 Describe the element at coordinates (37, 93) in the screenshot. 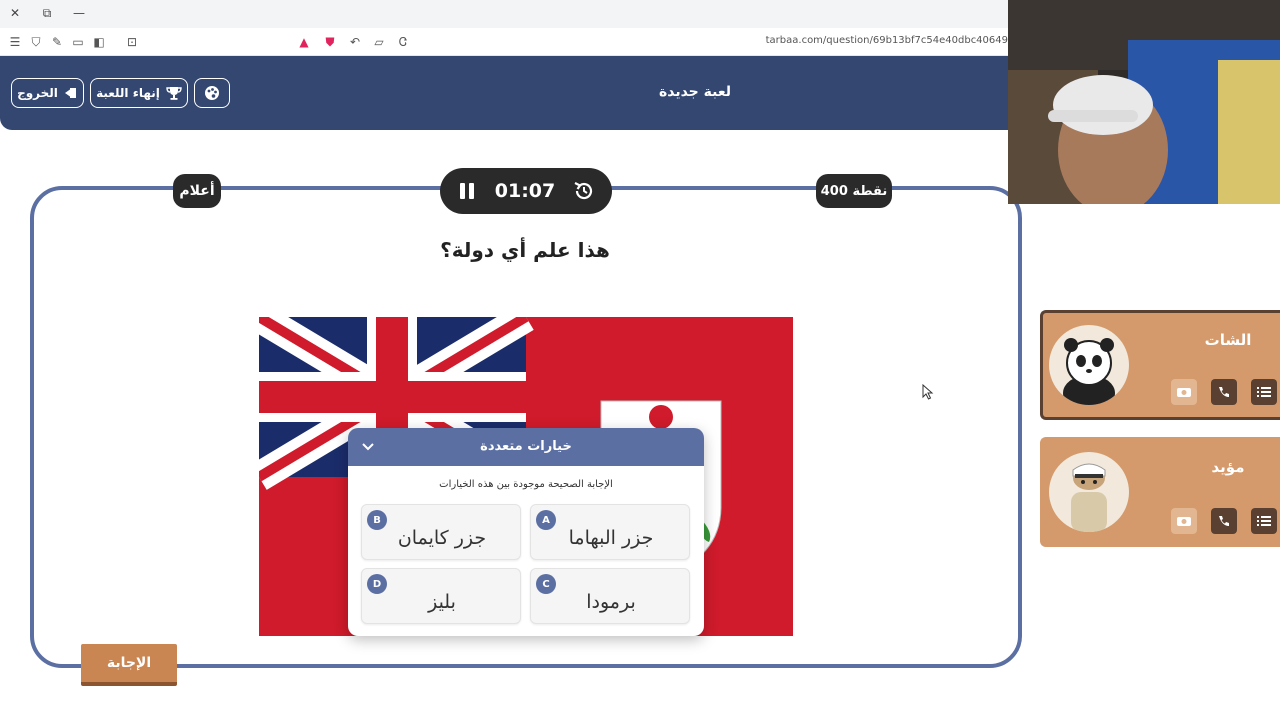

I see `exit-label: الخروج` at that location.